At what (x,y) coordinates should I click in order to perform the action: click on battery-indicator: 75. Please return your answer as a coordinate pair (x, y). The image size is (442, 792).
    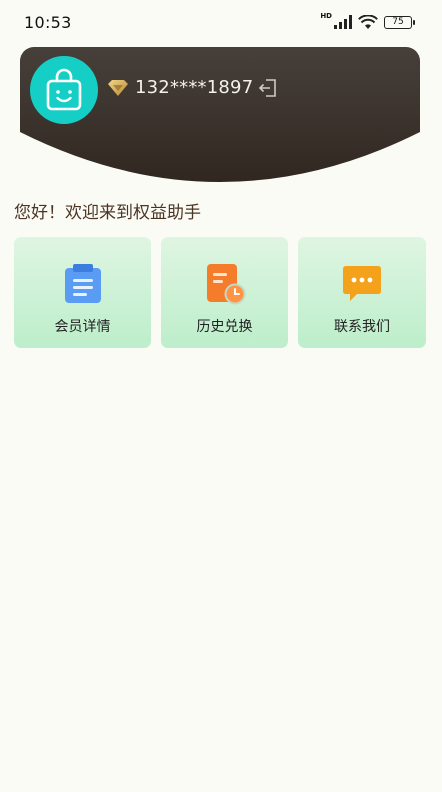
    Looking at the image, I should click on (399, 22).